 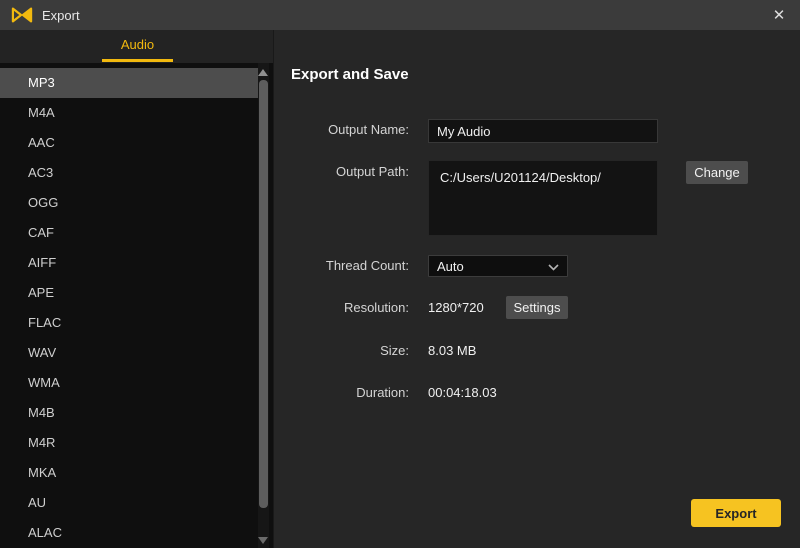 I want to click on format-item-flac: FLAC, so click(x=129, y=323).